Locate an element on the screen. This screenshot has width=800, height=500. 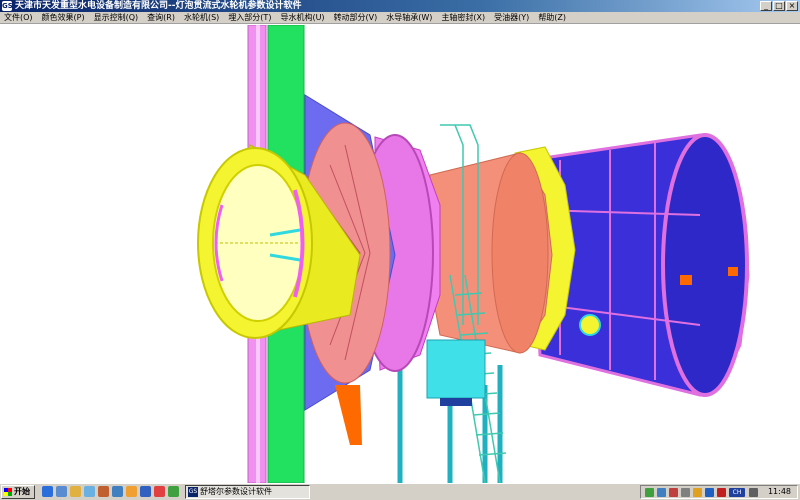
menu-guide-mechanism: 导水机构(U) is located at coordinates (302, 17).